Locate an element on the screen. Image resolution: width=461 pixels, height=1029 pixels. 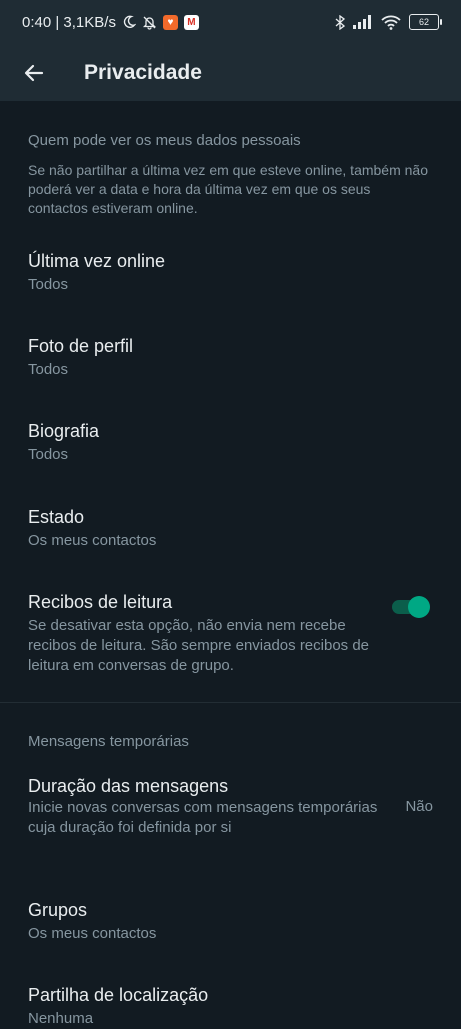
back-button is located at coordinates (34, 73).